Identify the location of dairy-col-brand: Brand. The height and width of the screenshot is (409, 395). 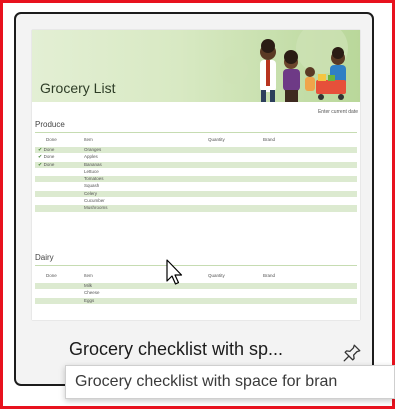
(269, 275).